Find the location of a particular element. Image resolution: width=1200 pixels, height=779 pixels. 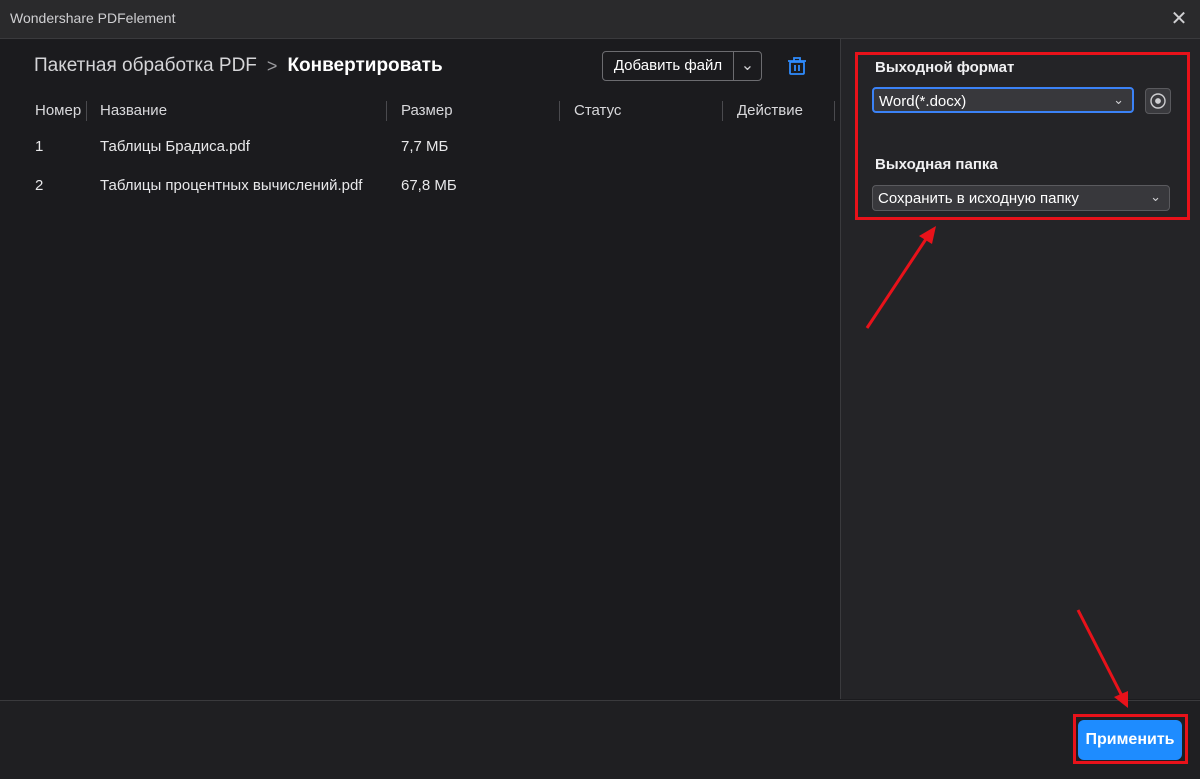

row-file-size: 7,7 МБ is located at coordinates (425, 146).